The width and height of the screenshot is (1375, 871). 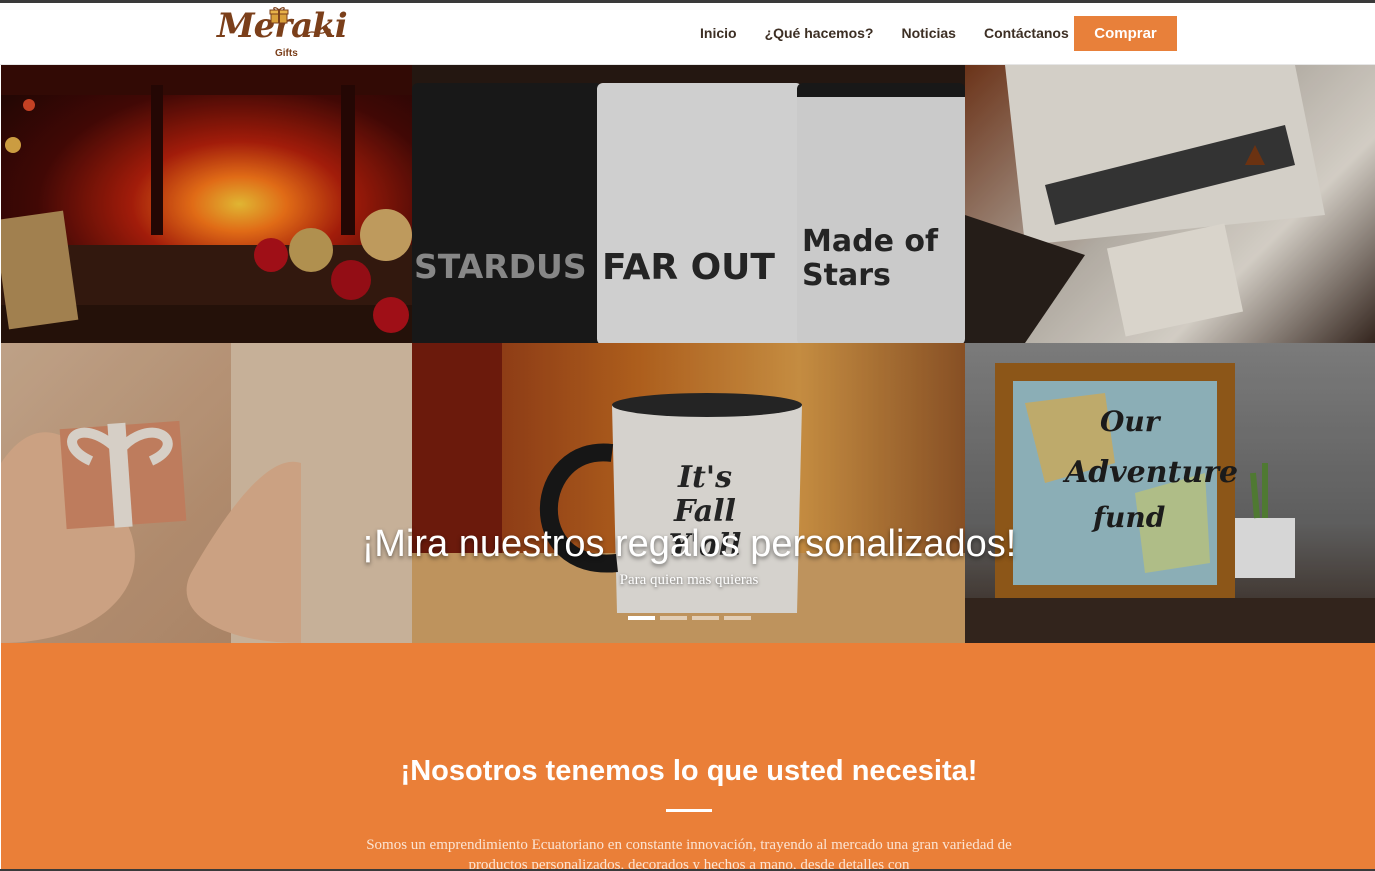 I want to click on logo-subtitle: Gifts, so click(x=286, y=53).